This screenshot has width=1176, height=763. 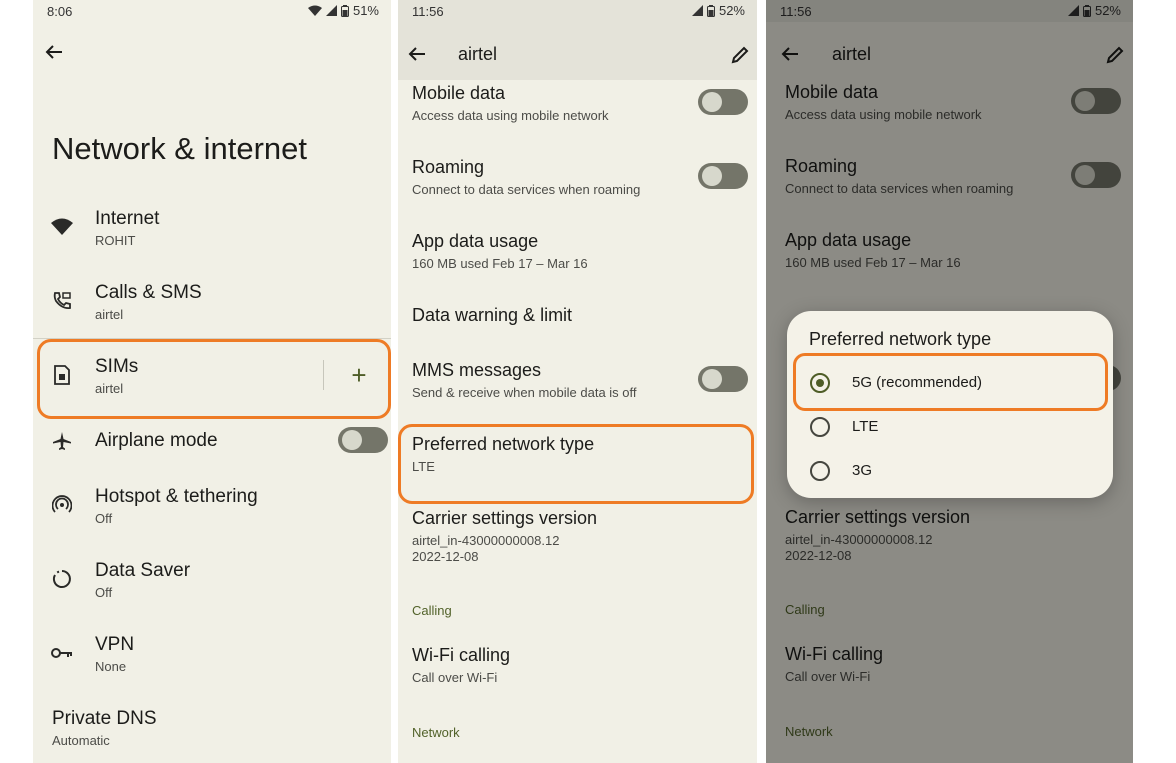 I want to click on wifi-status-icon, so click(x=314, y=10).